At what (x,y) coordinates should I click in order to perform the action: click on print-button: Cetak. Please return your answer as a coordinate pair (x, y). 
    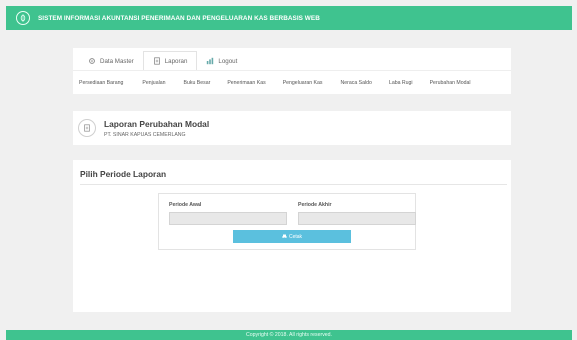
    Looking at the image, I should click on (292, 236).